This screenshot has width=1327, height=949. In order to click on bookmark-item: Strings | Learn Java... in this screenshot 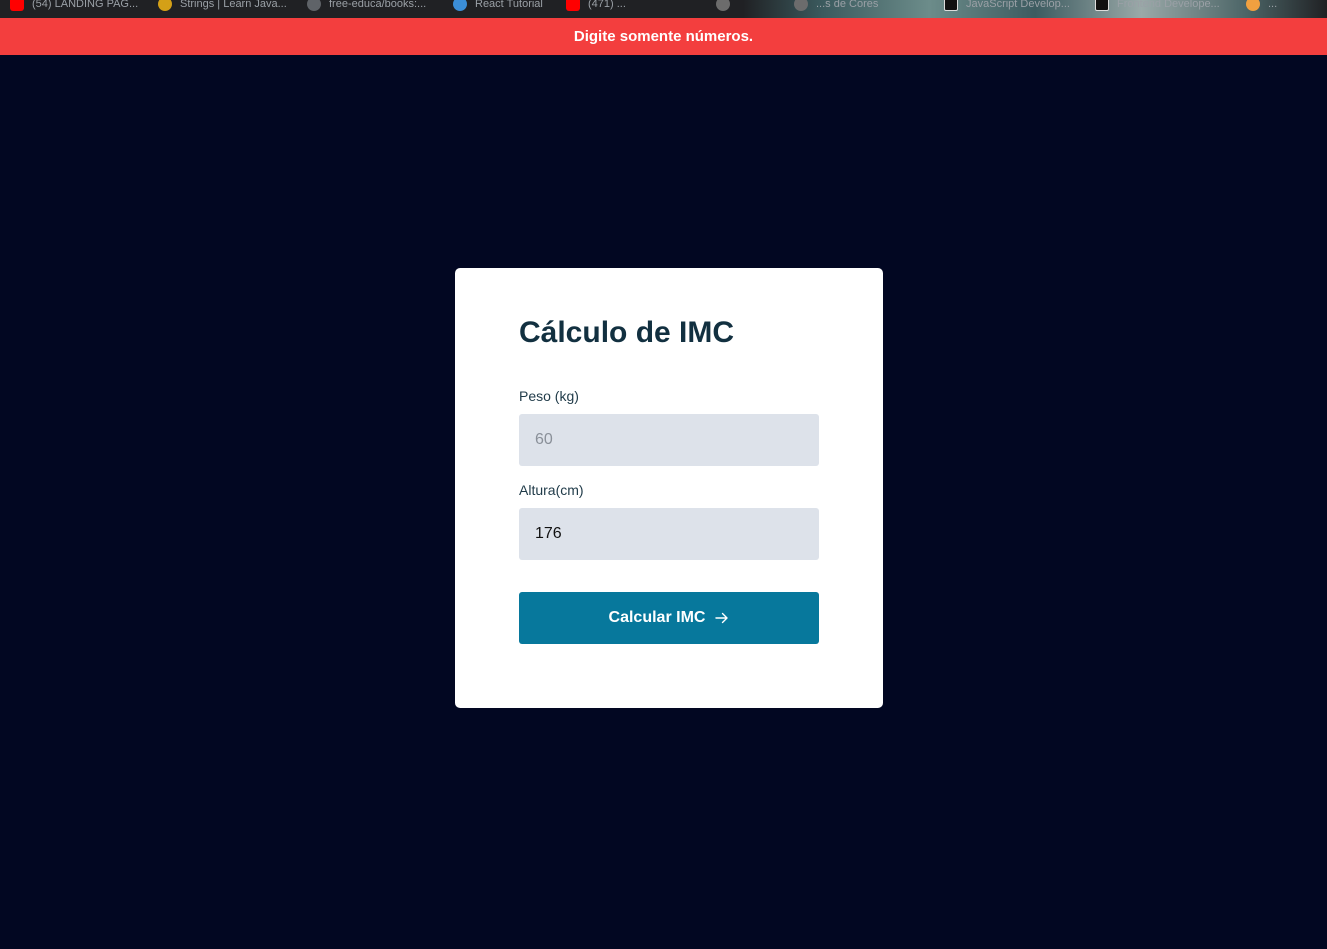, I will do `click(222, 6)`.